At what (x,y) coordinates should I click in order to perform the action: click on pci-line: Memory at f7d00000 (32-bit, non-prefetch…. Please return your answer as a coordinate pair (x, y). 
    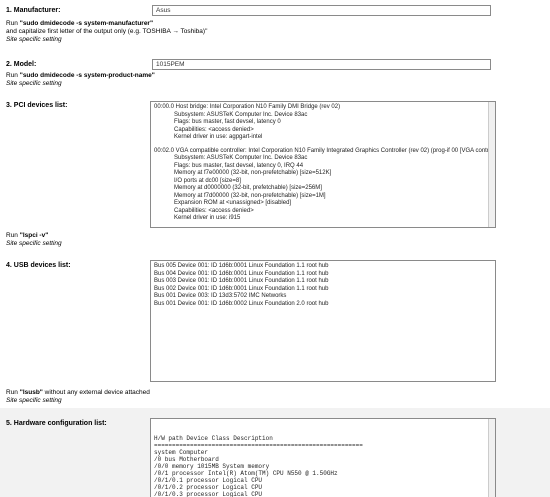
    Looking at the image, I should click on (250, 195).